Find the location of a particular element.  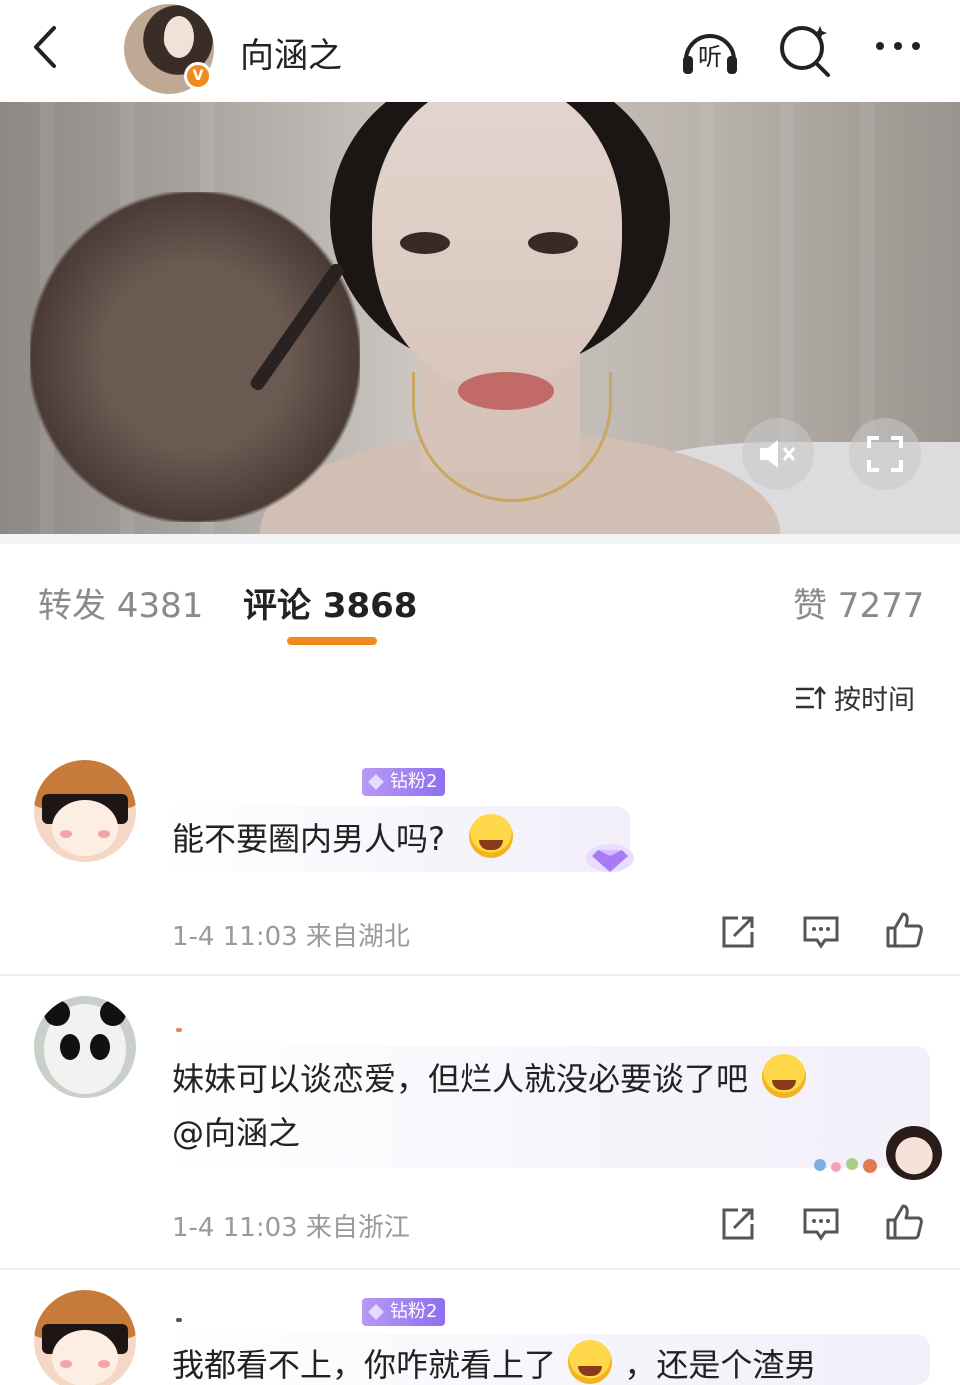

tab-comment: 评论 3868 is located at coordinates (330, 602).